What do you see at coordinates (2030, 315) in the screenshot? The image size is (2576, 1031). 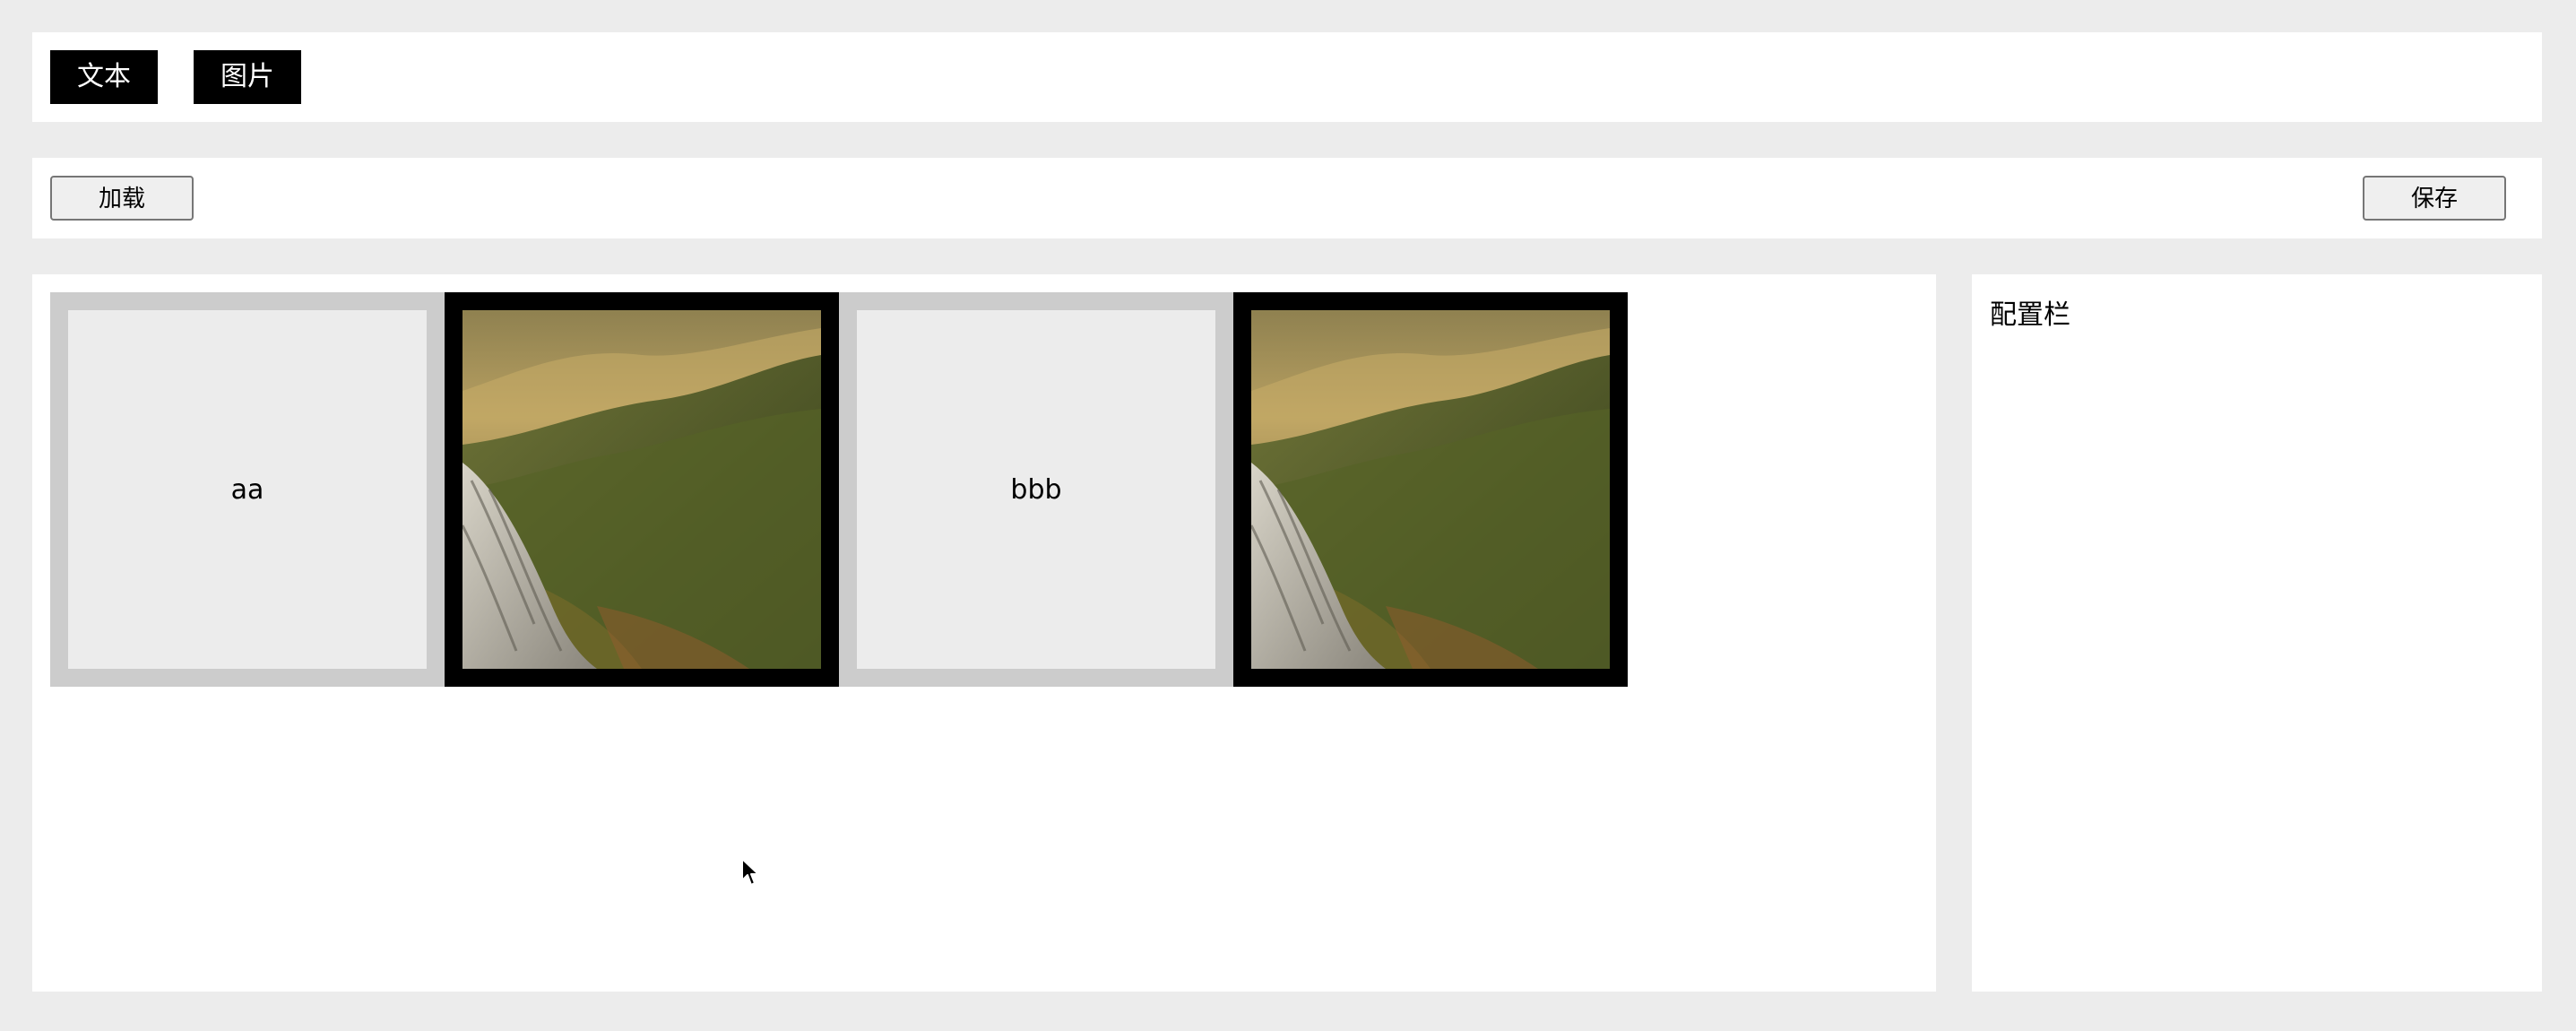 I see `config-title: 配置栏` at bounding box center [2030, 315].